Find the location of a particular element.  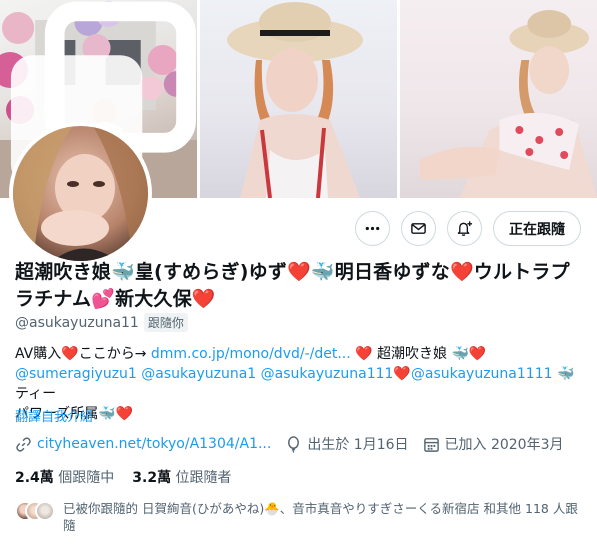

bio-mention: @asukayuzuna1 is located at coordinates (198, 374).